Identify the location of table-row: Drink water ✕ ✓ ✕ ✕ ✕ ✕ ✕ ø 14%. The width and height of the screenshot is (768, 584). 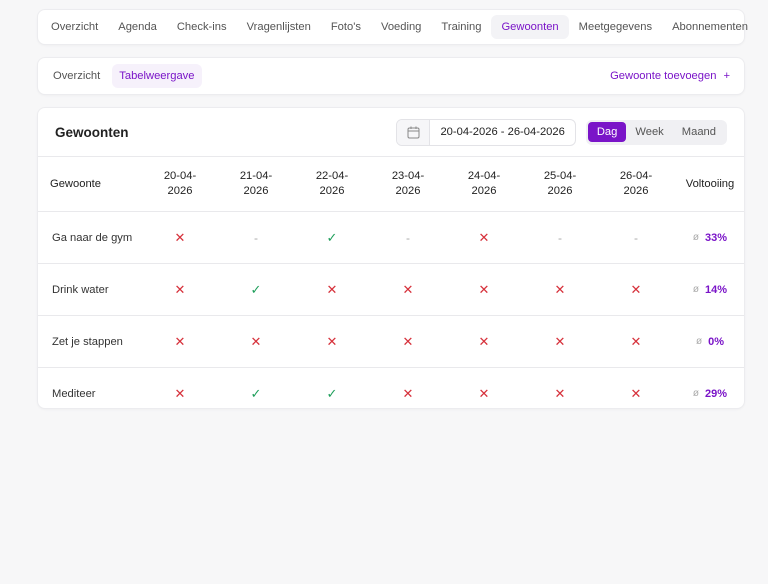
(391, 289).